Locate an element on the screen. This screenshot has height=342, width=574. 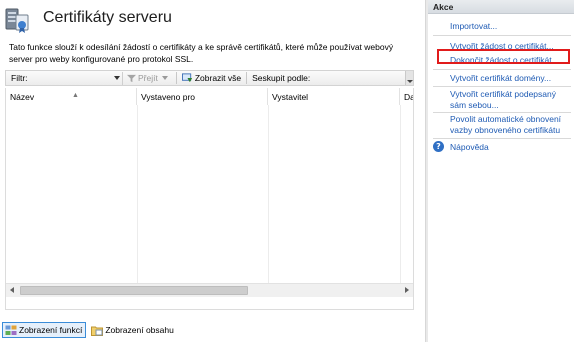
content-view-label: Zobrazení obsahu is located at coordinates (139, 330).